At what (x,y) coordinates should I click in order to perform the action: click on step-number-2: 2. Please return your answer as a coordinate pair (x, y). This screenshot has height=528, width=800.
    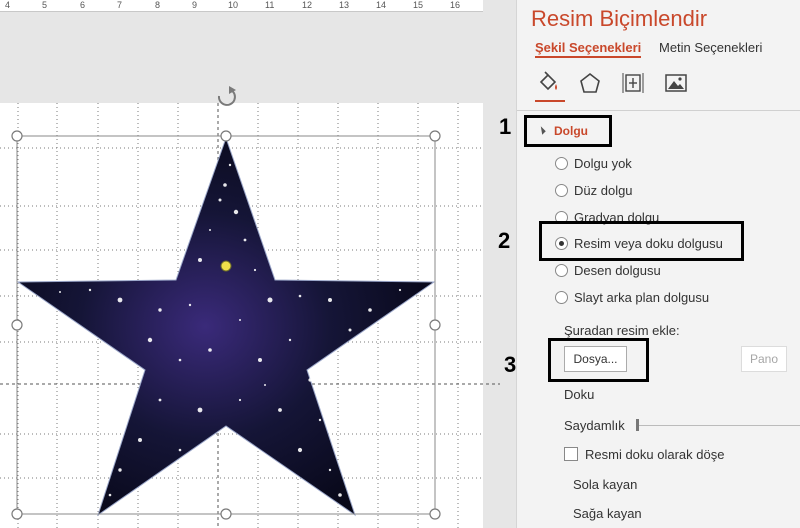
    Looking at the image, I should click on (504, 240).